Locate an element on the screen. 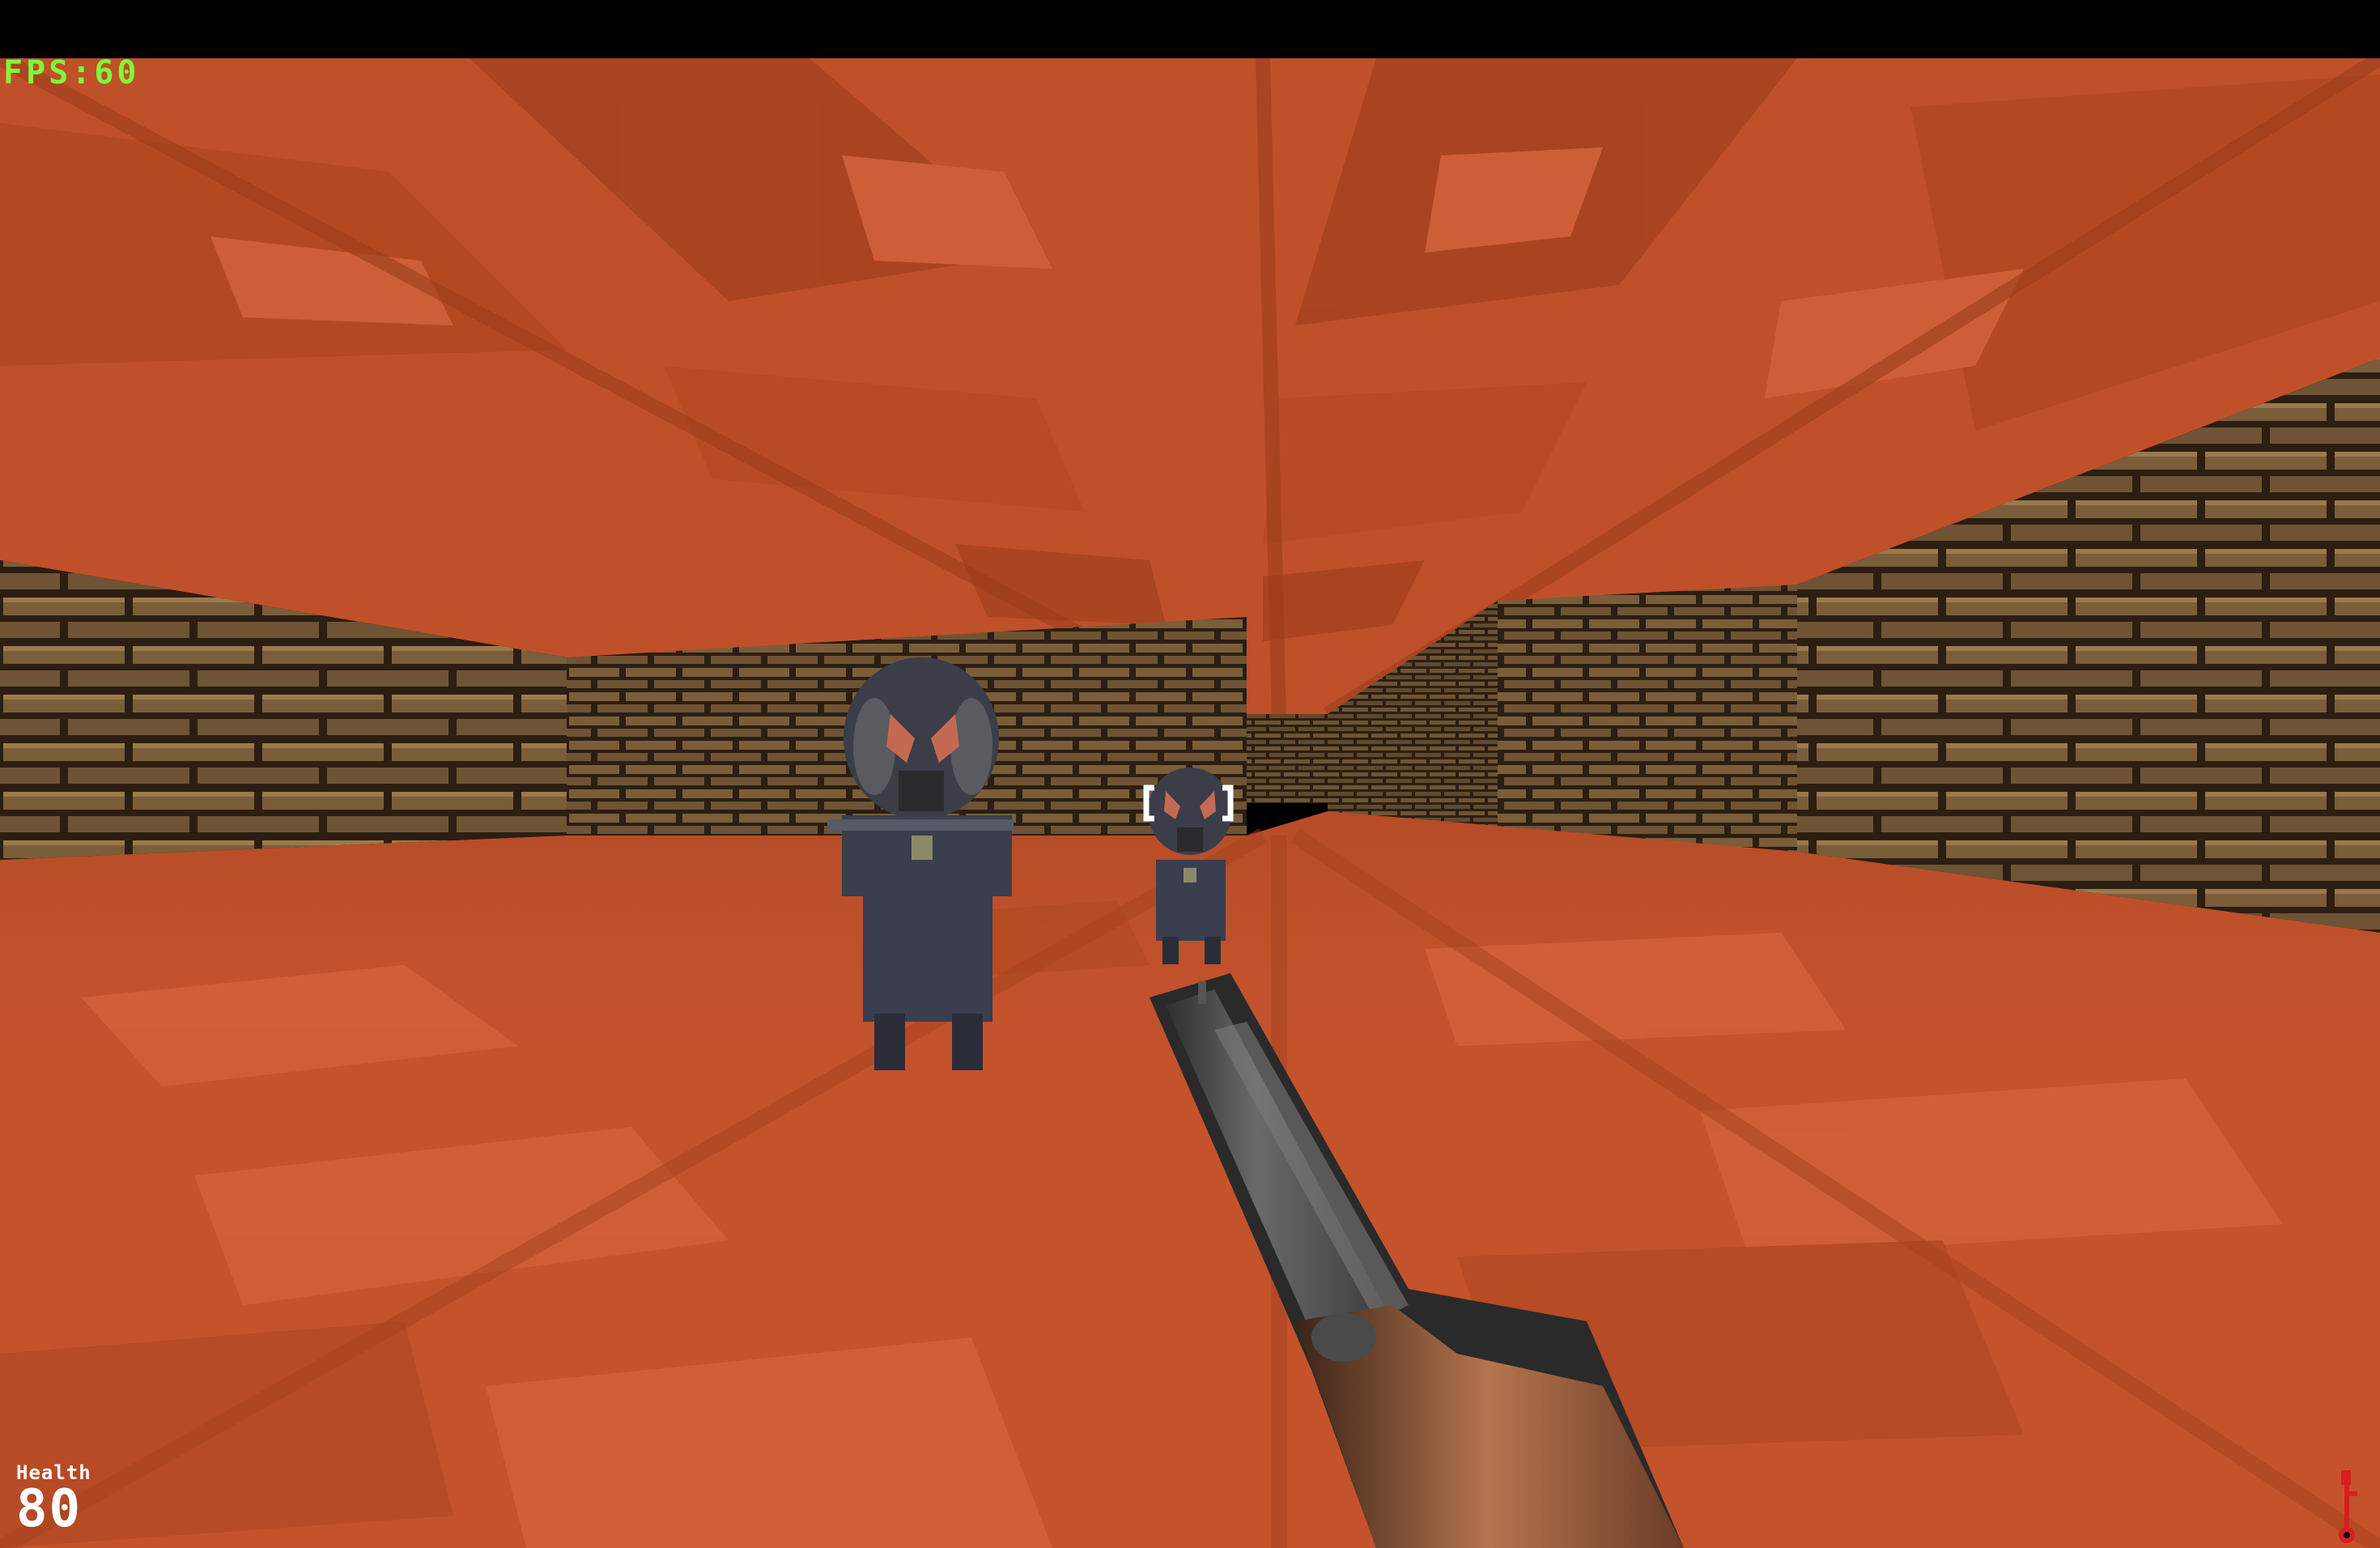 This screenshot has width=2380, height=1548. health-display: Health 80 is located at coordinates (54, 1498).